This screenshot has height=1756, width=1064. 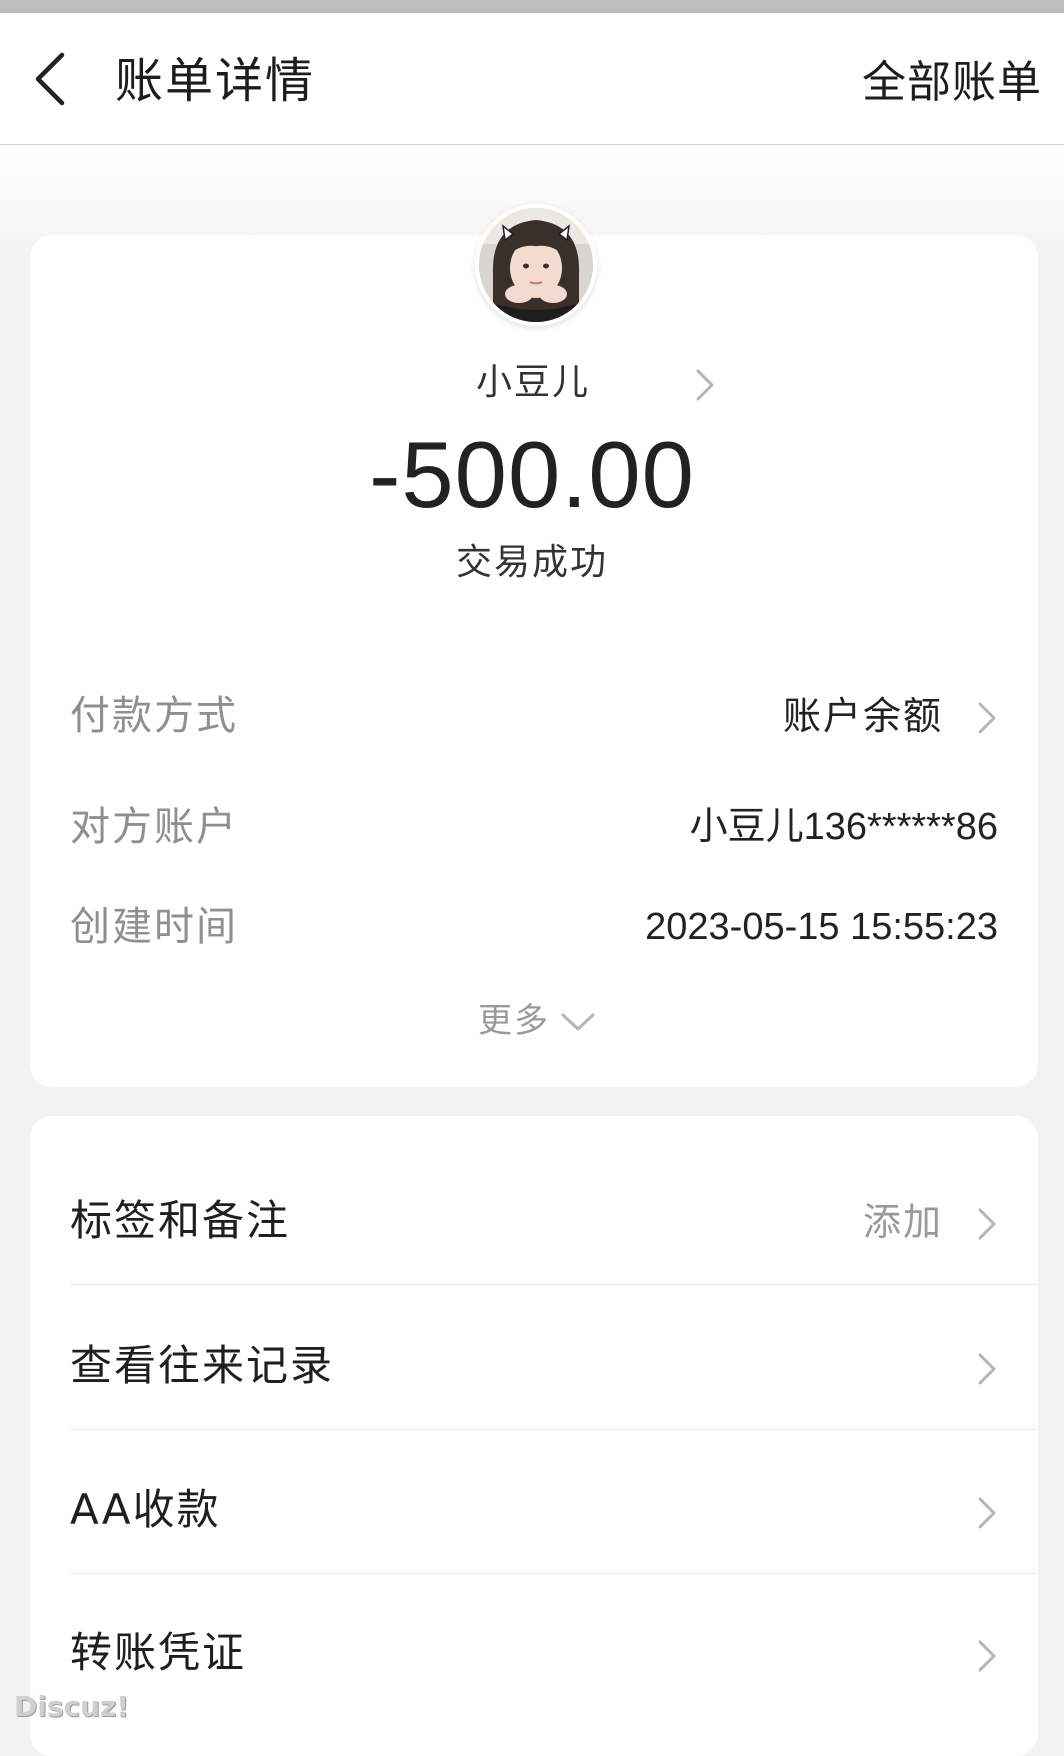 What do you see at coordinates (821, 927) in the screenshot?
I see `detail-value: 2023-05-15 15:55:23` at bounding box center [821, 927].